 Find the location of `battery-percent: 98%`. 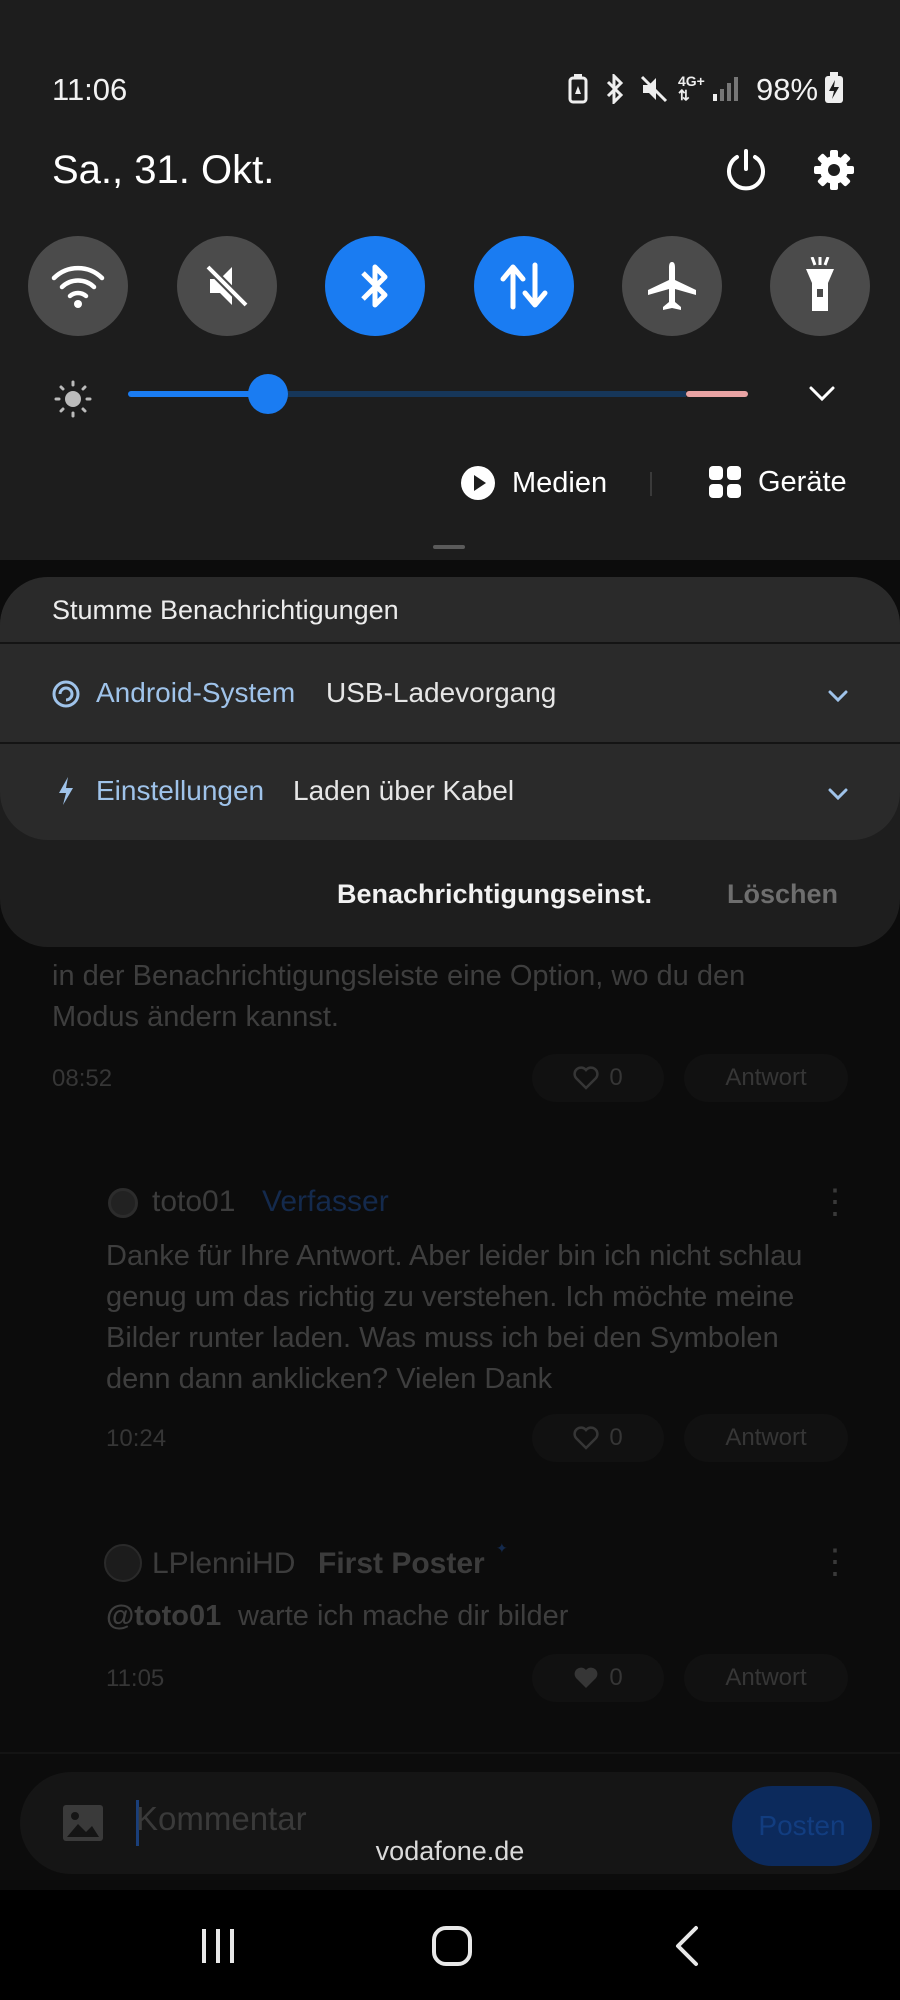

battery-percent: 98% is located at coordinates (787, 89).